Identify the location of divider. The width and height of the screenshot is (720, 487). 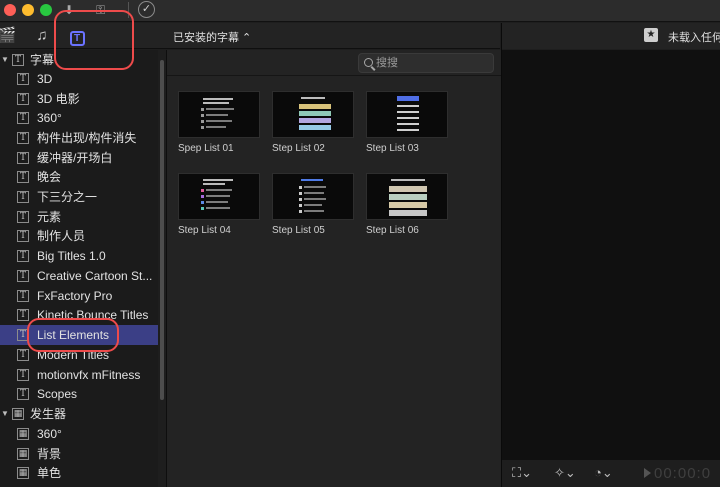
(334, 75).